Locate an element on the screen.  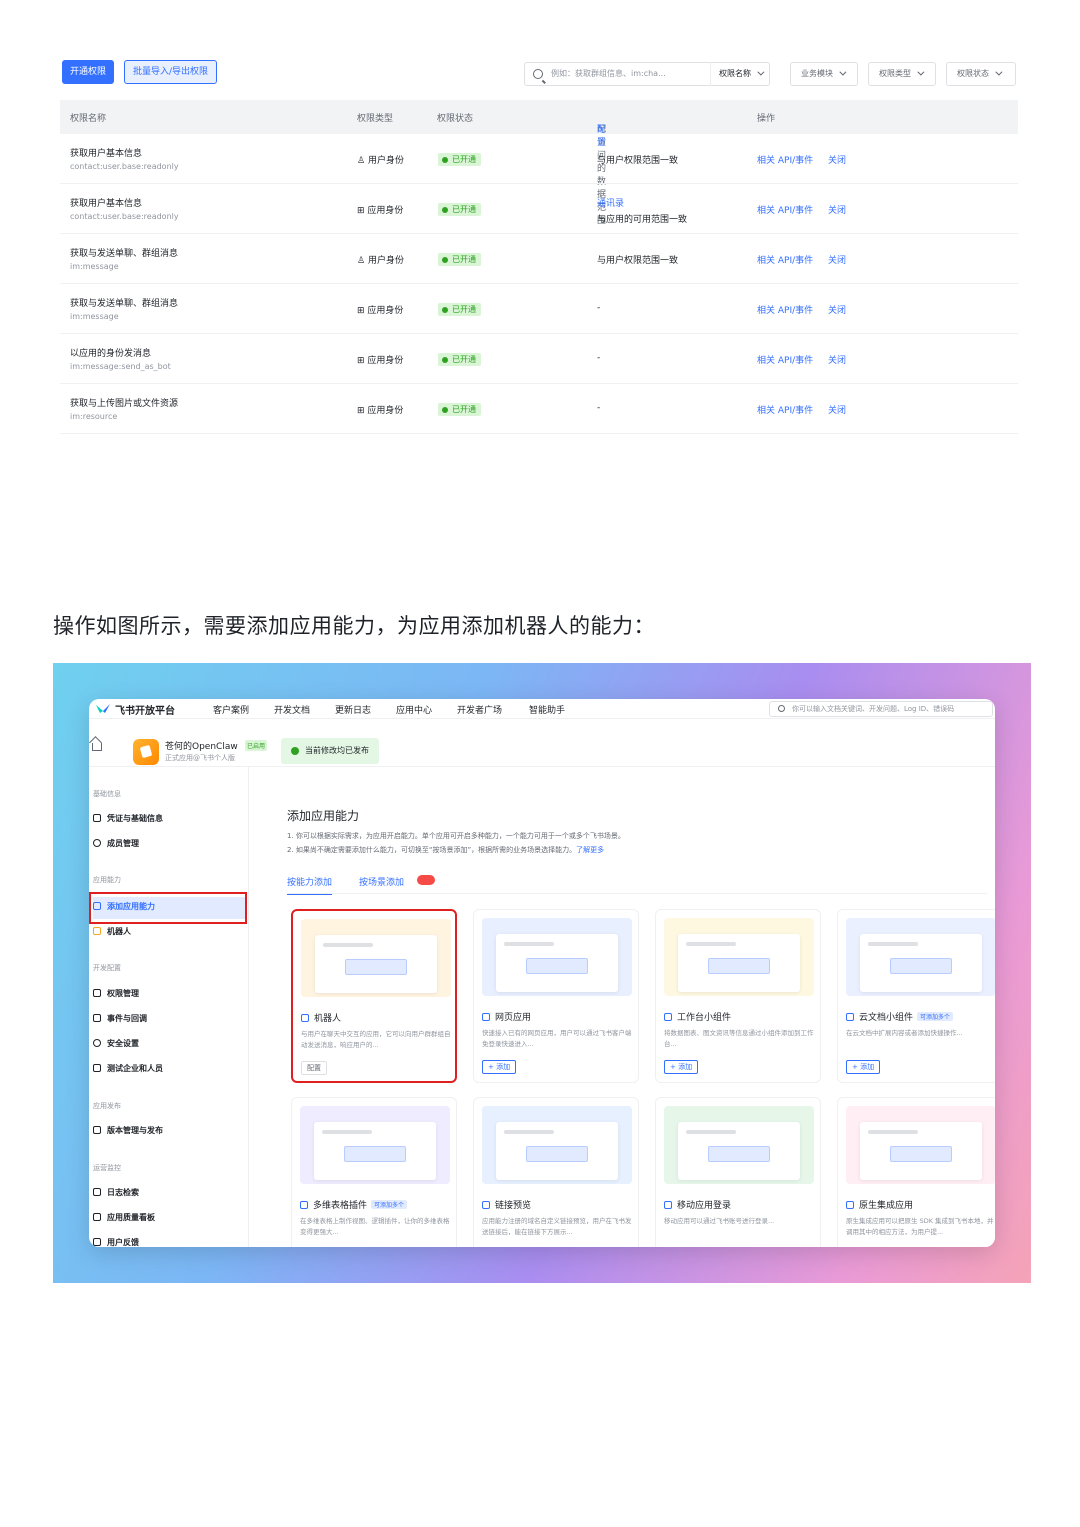
home-icon is located at coordinates (97, 747).